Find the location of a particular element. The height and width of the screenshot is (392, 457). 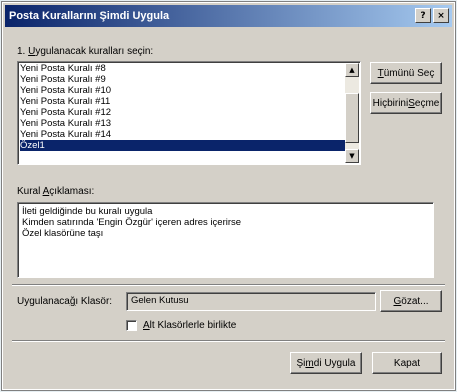

rule-label: Yeni Posta Kuralı #10 is located at coordinates (66, 90).